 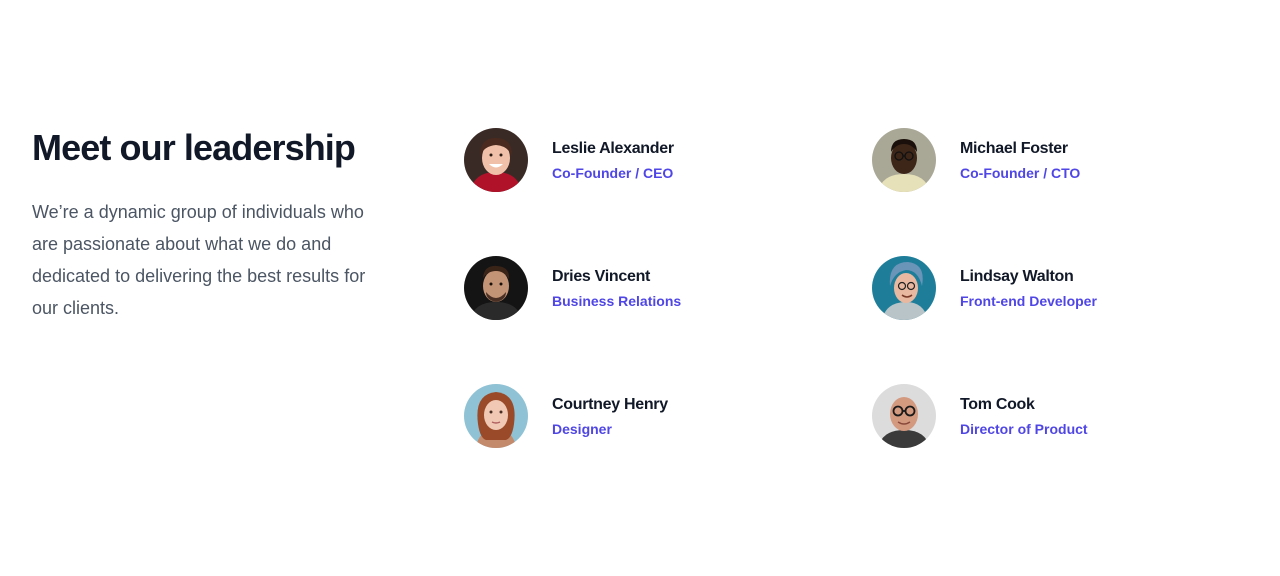 What do you see at coordinates (668, 288) in the screenshot?
I see `person-dries-vincent: Dries Vincent Business Relations` at bounding box center [668, 288].